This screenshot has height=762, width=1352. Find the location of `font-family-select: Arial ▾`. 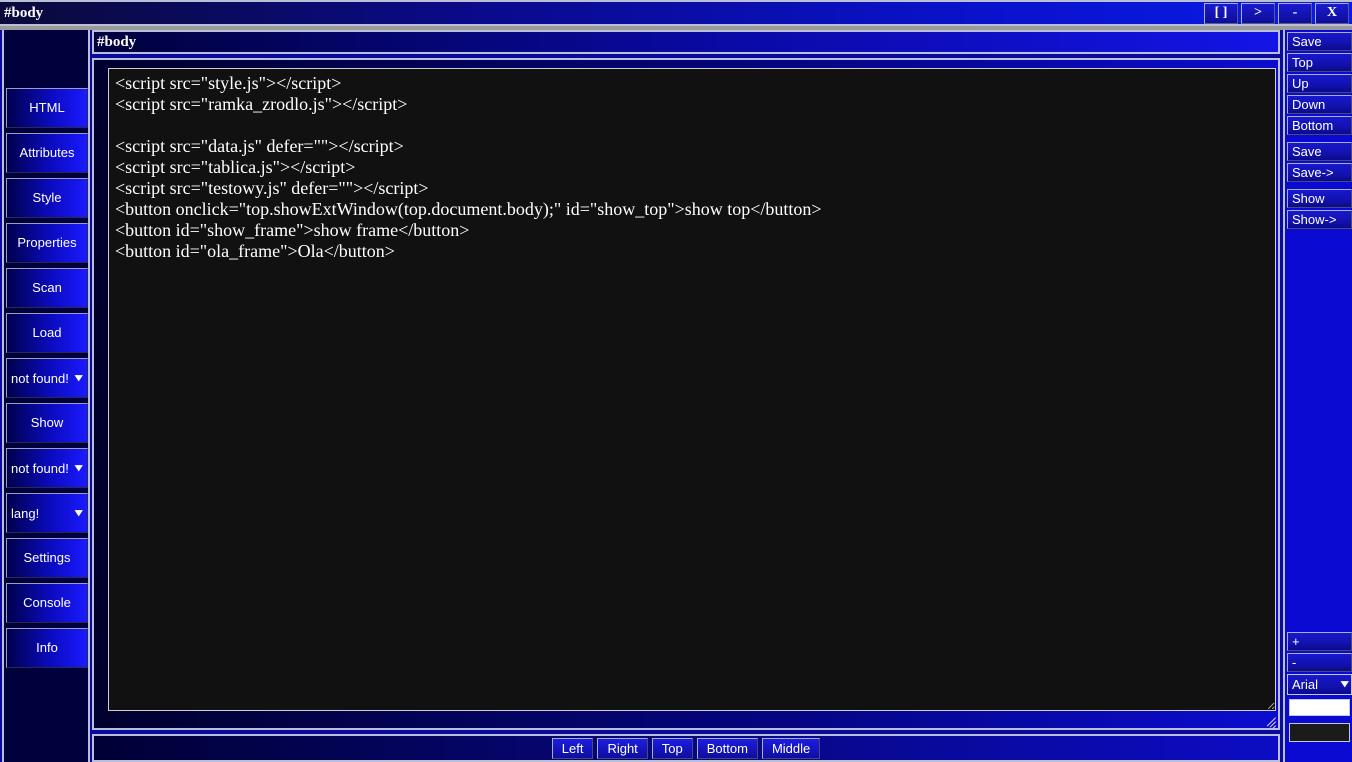

font-family-select: Arial ▾ is located at coordinates (1319, 684).